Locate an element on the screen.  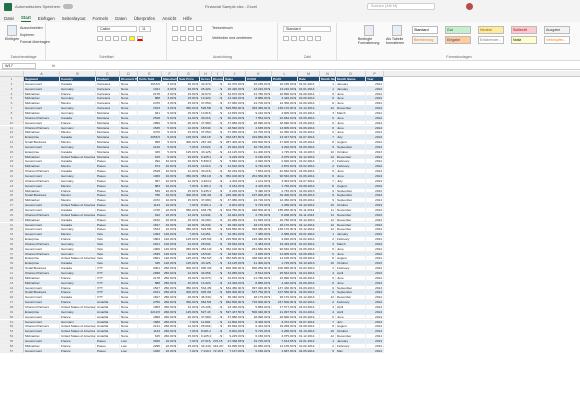
name-box: W17 is located at coordinates (19, 66).